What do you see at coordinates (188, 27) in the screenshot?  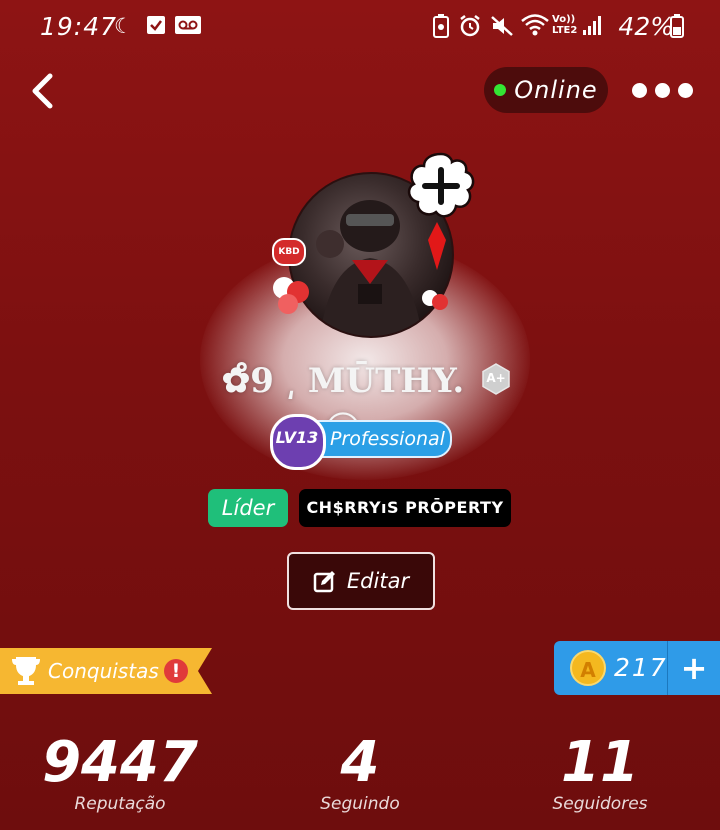 I see `voicemail-icon` at bounding box center [188, 27].